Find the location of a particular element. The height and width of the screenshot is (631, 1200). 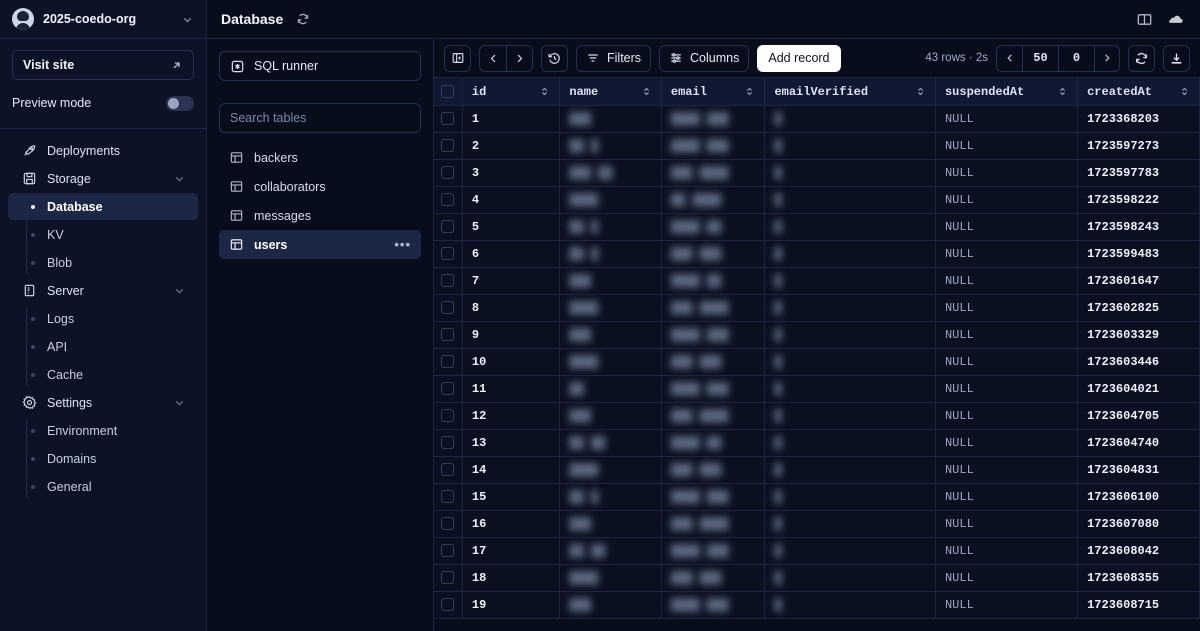

column-header-suspendedat: suspendedAt is located at coordinates (1007, 91).